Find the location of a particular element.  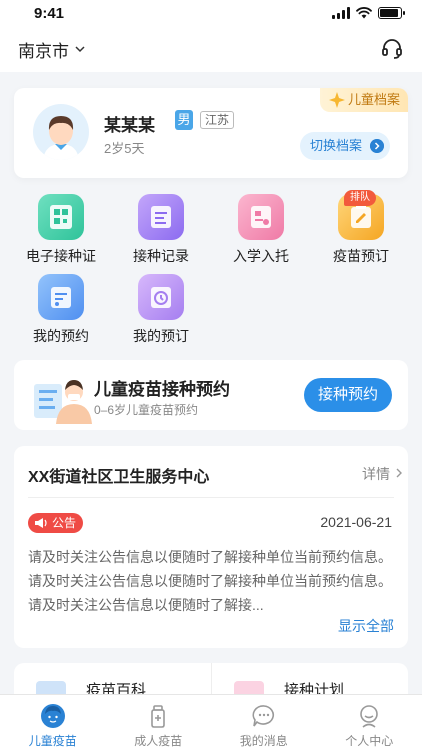

tab-label: 个人中心 is located at coordinates (369, 741).